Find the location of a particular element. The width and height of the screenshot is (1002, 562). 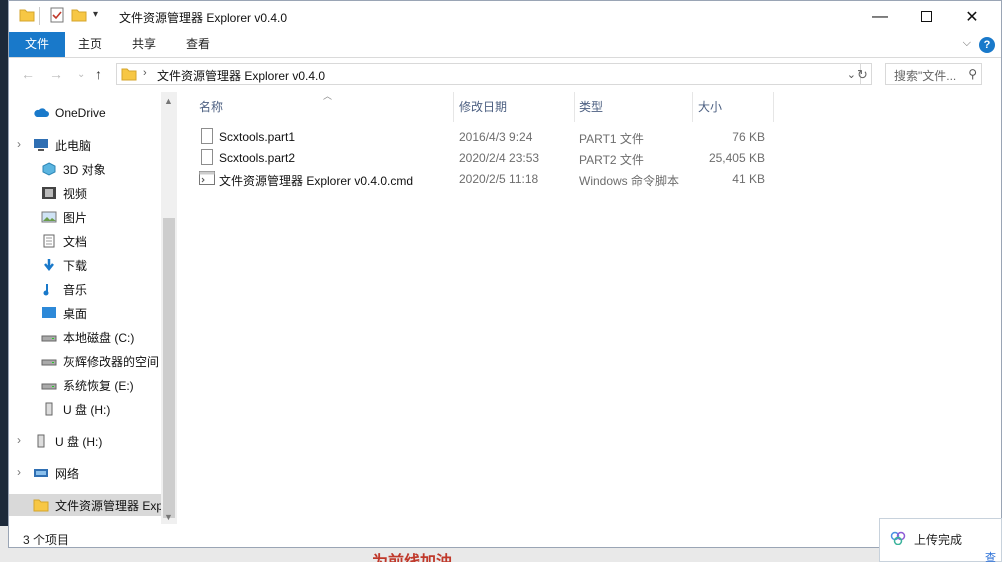

sidebar-item-label: 文件资源管理器 Exp is located at coordinates (108, 505).